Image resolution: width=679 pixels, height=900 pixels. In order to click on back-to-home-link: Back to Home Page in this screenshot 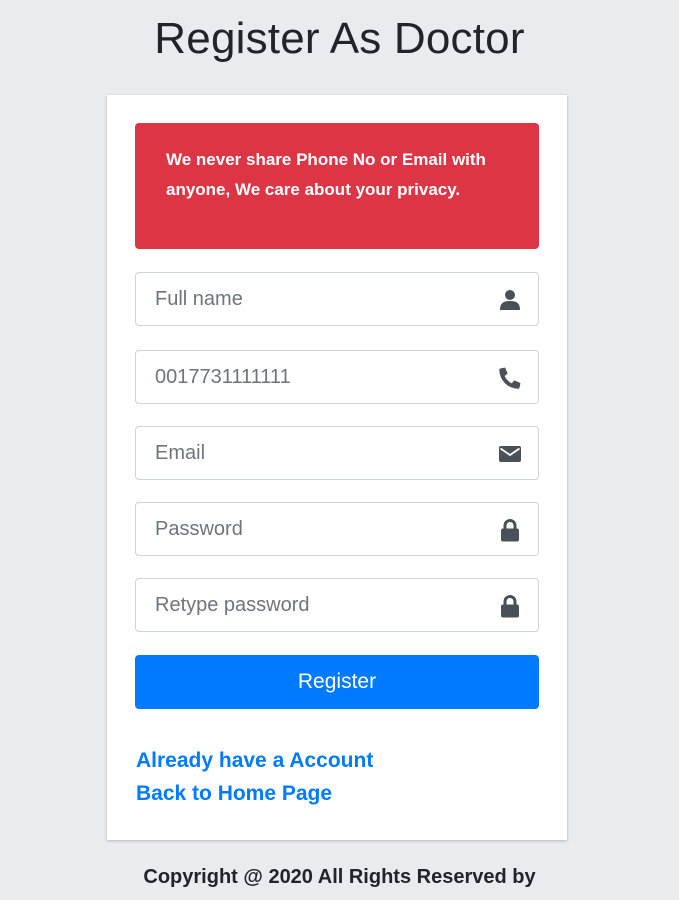, I will do `click(234, 794)`.